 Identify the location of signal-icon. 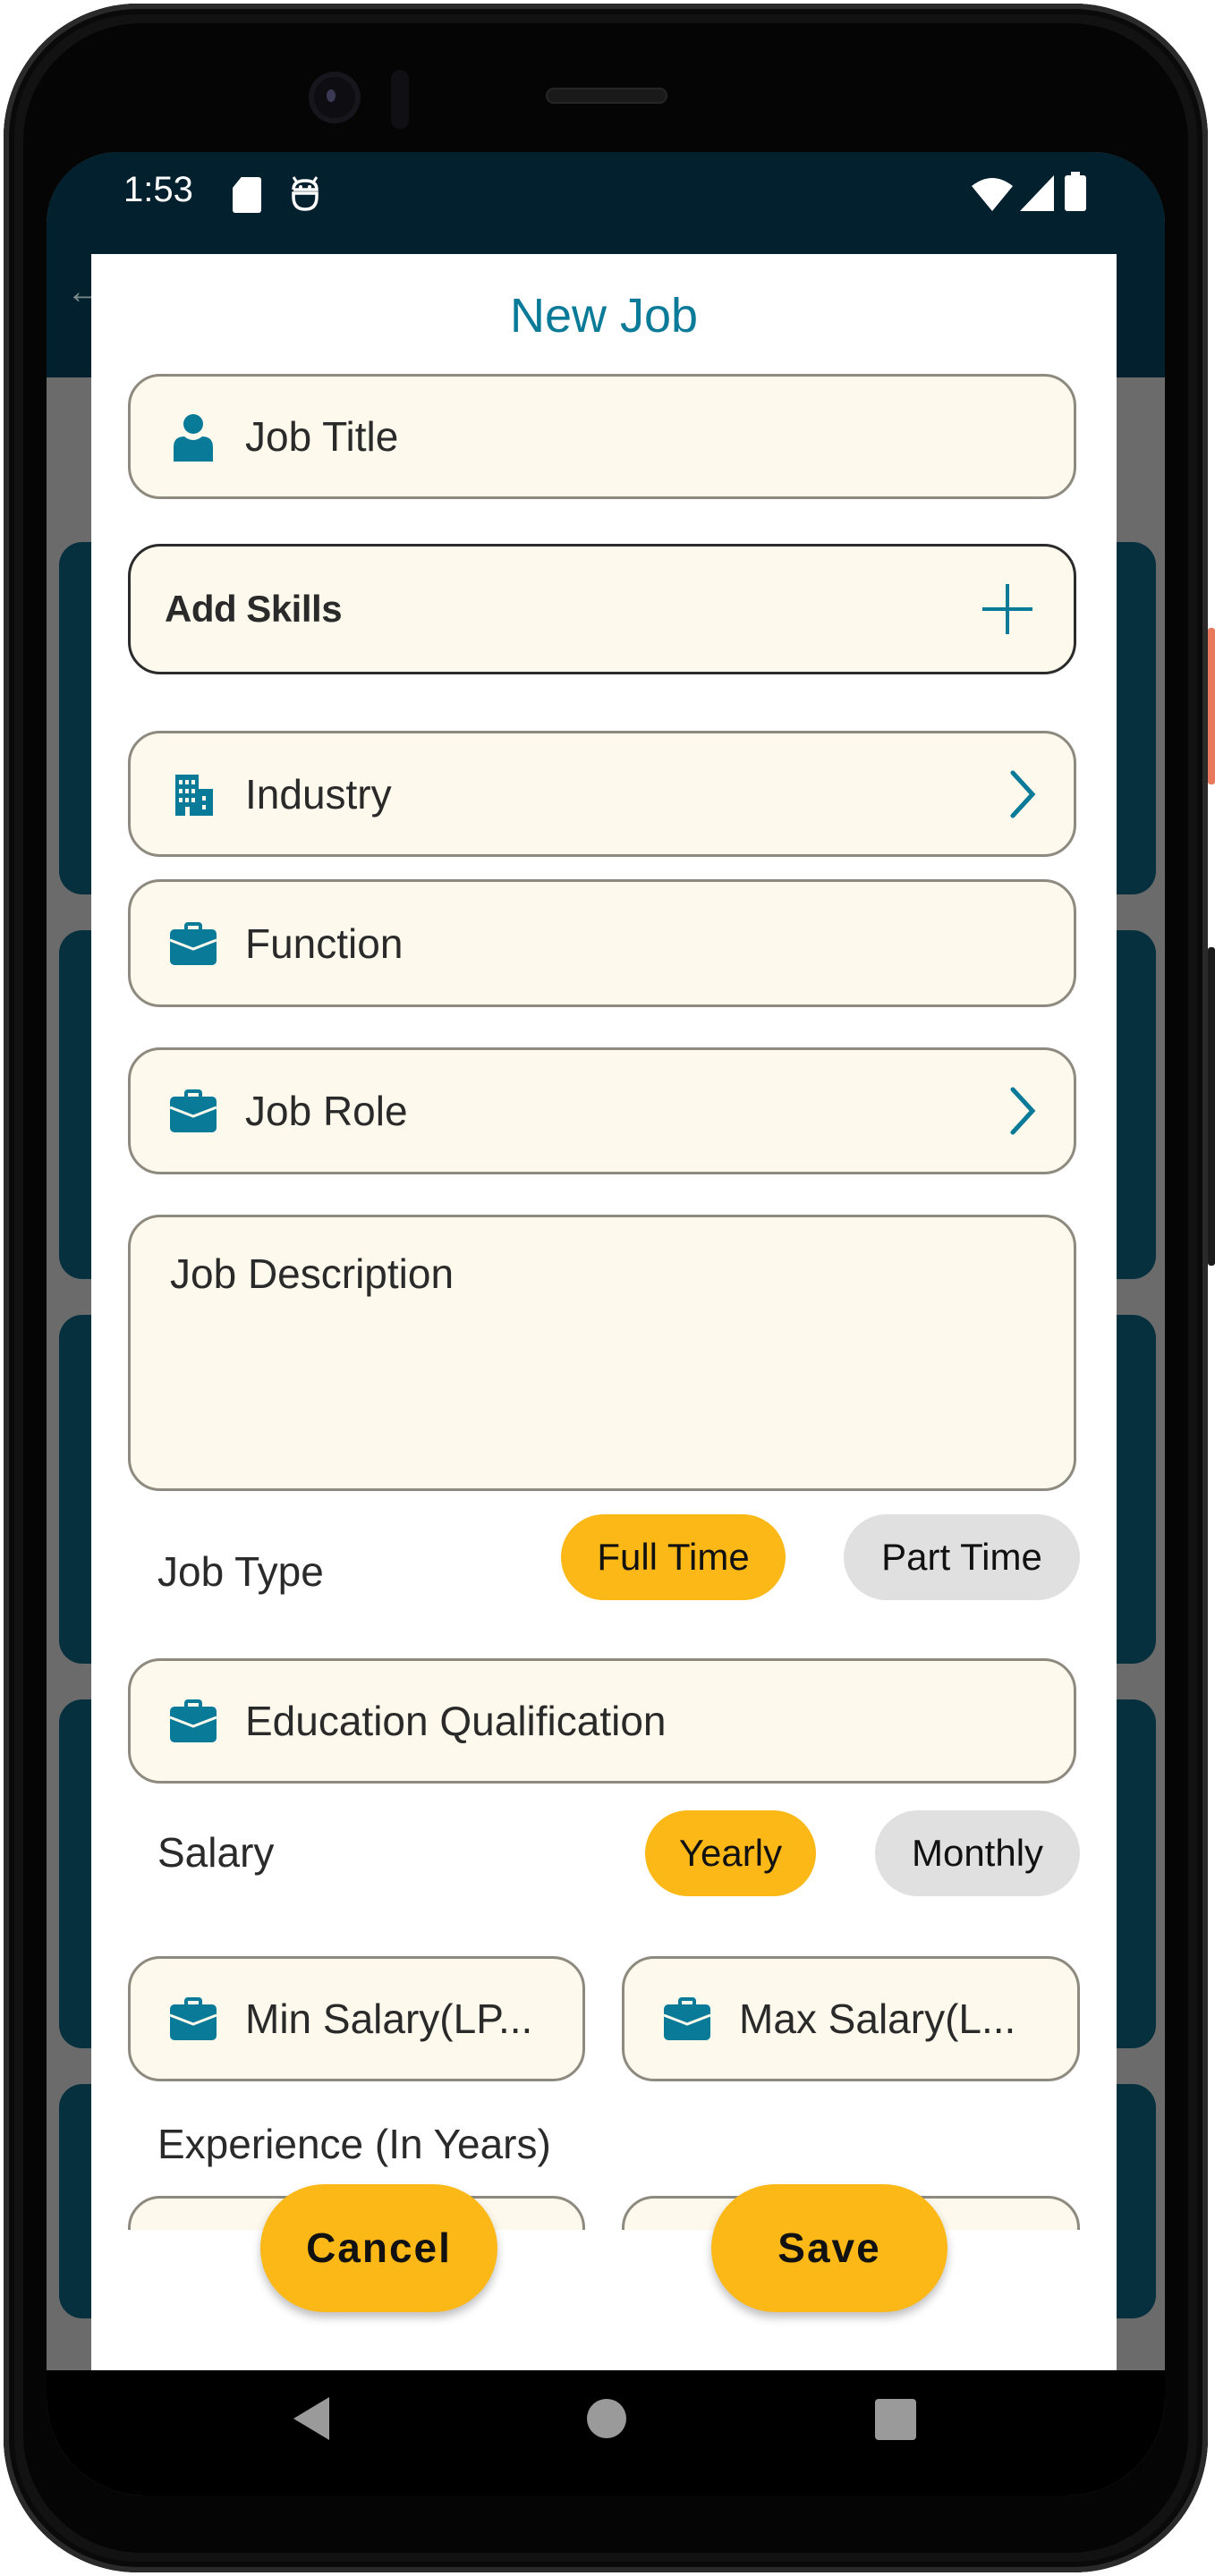
(1037, 193).